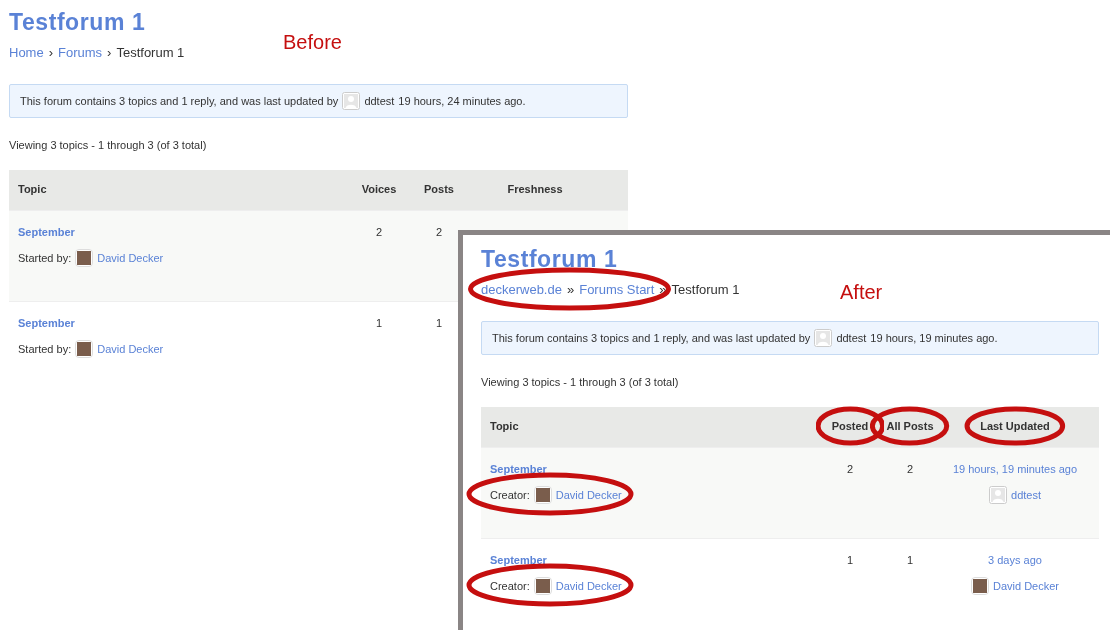 Image resolution: width=1110 pixels, height=630 pixels. What do you see at coordinates (462, 101) in the screenshot?
I see `notice-time: 19 hours, 24 minutes ago.` at bounding box center [462, 101].